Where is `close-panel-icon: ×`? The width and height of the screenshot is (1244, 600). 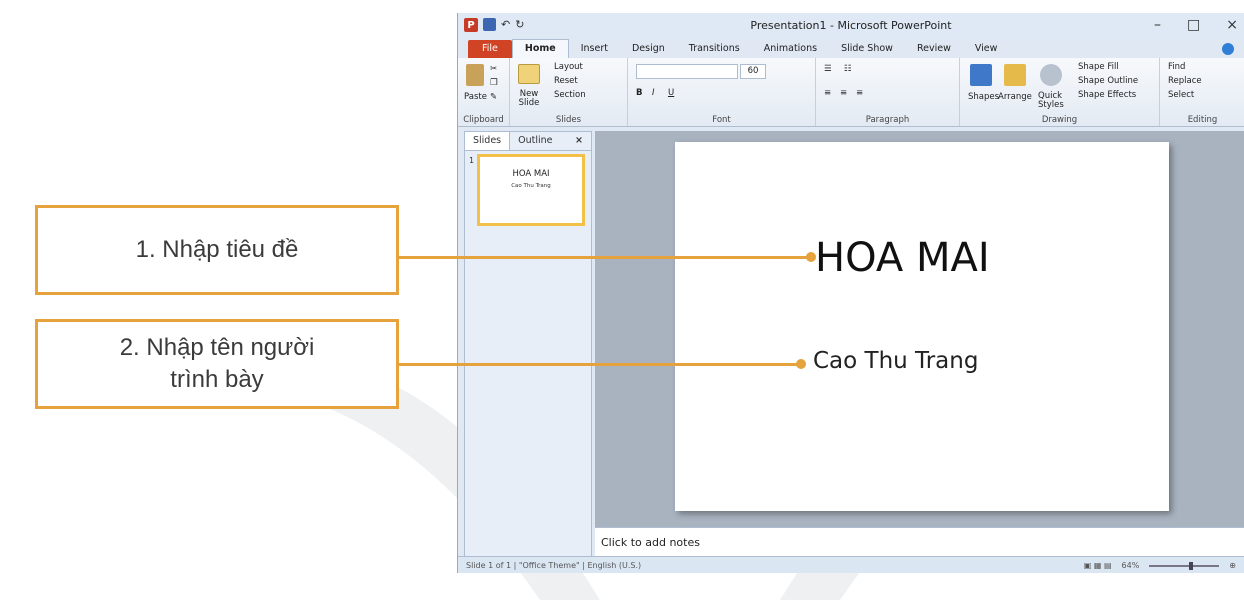
close-panel-icon: × is located at coordinates (579, 141).